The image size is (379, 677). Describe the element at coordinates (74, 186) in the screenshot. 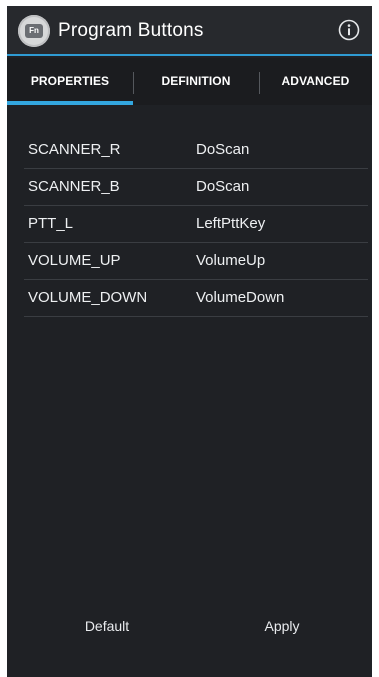

I see `button-name: SCANNER_B` at that location.